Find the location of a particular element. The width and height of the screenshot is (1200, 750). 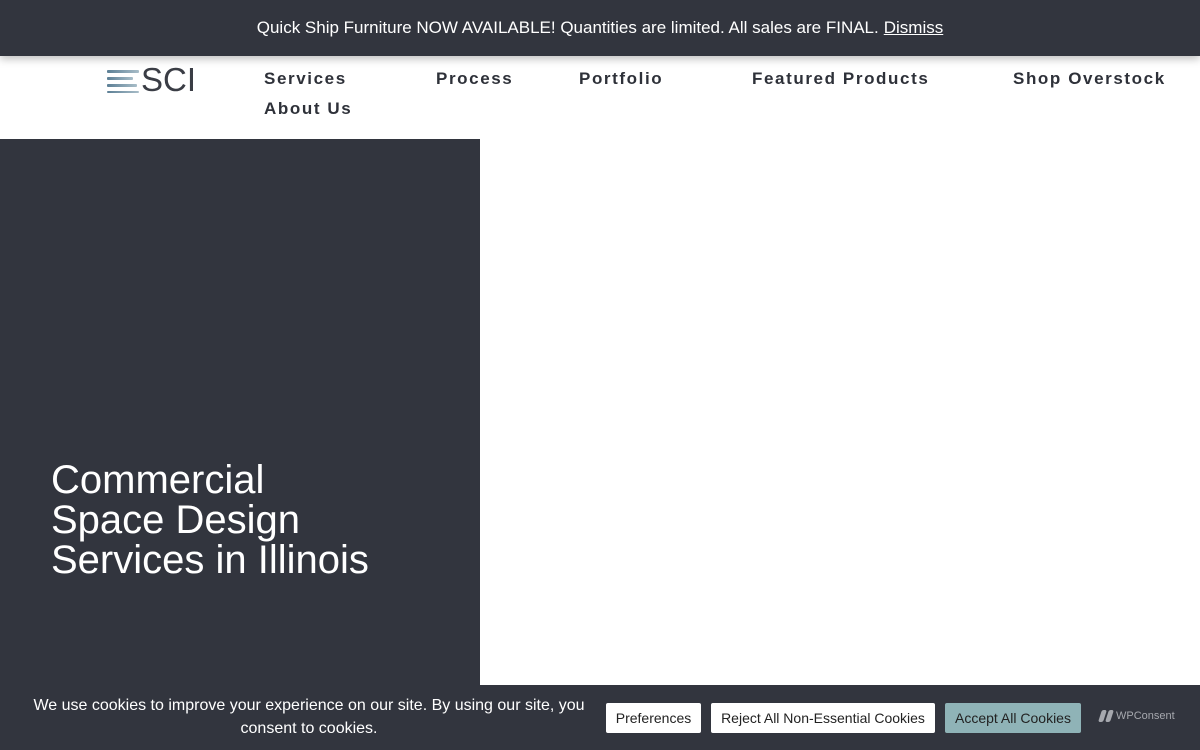

nav-shop-overstock: Shop Overstock is located at coordinates (1089, 79).